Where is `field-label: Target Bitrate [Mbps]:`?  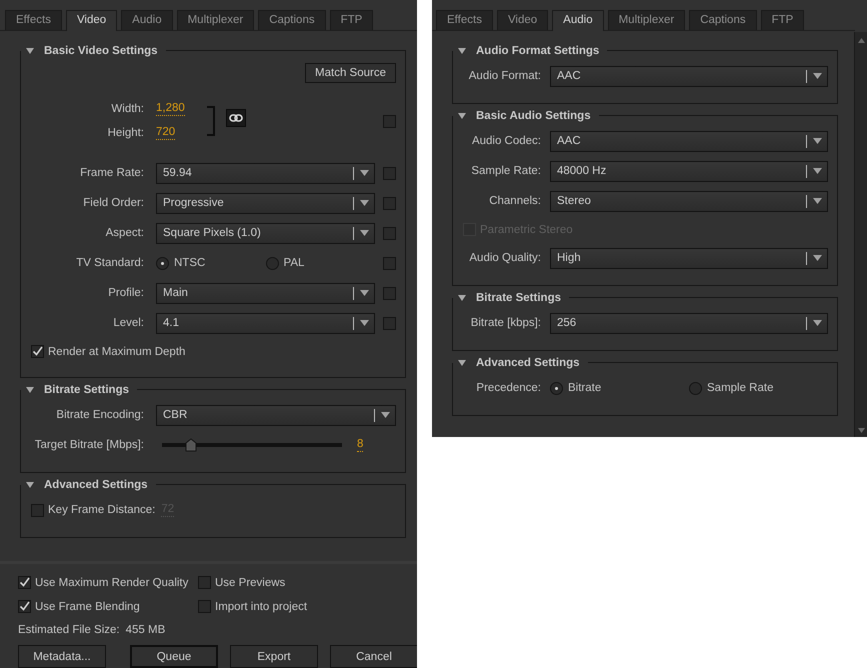 field-label: Target Bitrate [Mbps]: is located at coordinates (89, 445).